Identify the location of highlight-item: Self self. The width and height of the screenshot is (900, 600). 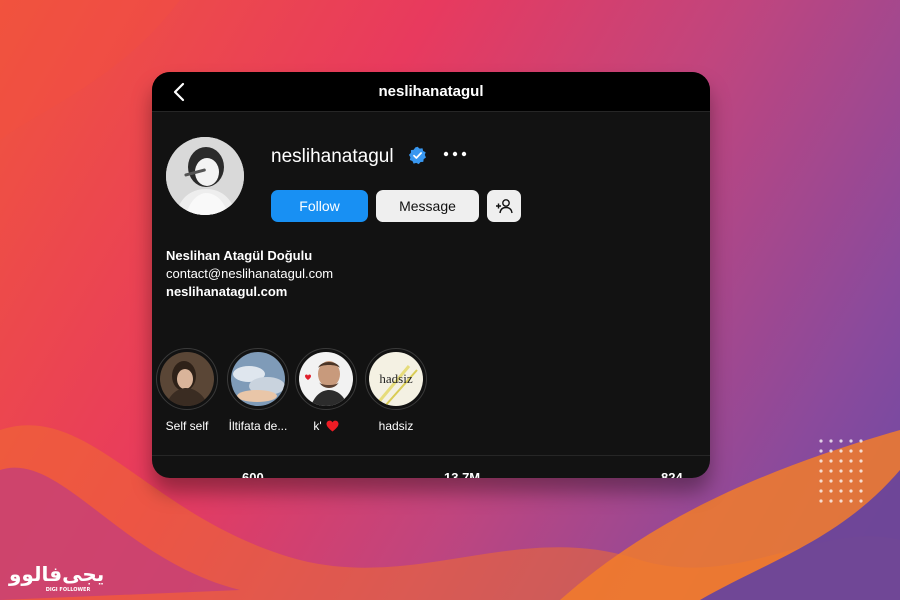
(187, 390).